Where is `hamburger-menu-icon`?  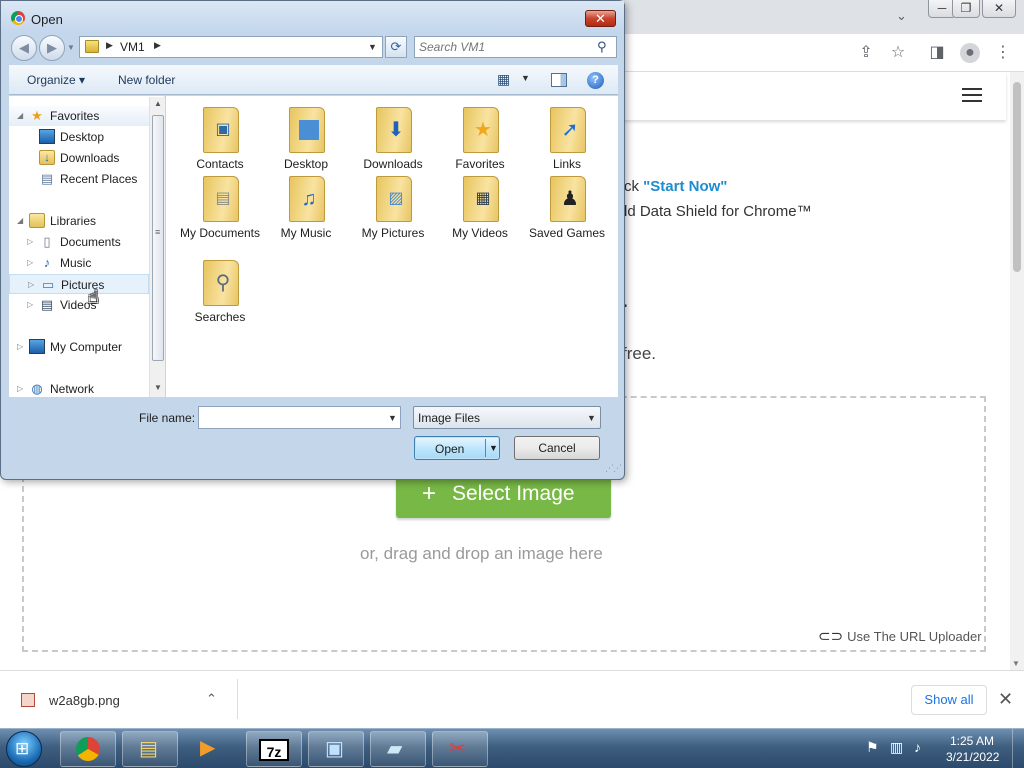 hamburger-menu-icon is located at coordinates (972, 95).